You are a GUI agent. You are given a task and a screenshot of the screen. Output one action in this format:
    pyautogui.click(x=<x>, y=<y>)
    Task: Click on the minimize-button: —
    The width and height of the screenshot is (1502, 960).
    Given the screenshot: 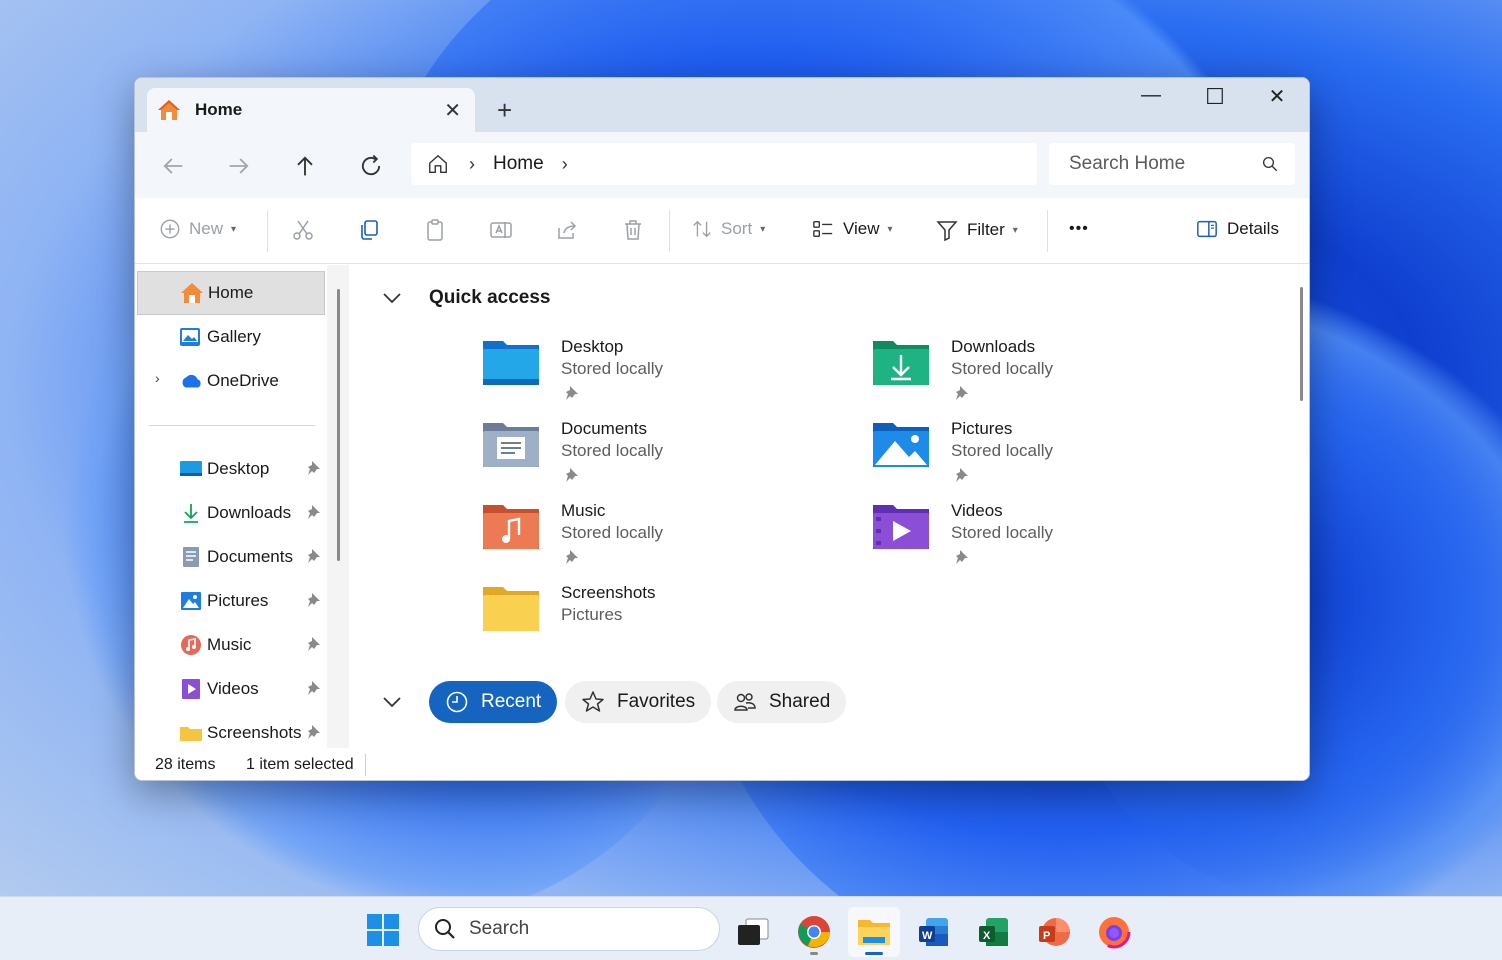 What is the action you would take?
    pyautogui.click(x=1151, y=95)
    